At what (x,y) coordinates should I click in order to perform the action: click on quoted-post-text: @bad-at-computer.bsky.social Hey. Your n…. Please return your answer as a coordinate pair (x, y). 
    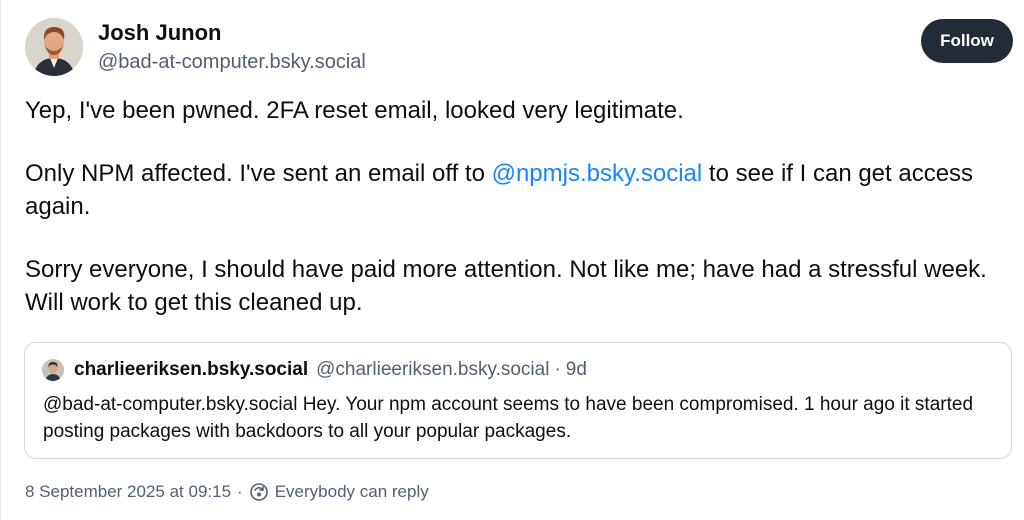
    Looking at the image, I should click on (508, 418).